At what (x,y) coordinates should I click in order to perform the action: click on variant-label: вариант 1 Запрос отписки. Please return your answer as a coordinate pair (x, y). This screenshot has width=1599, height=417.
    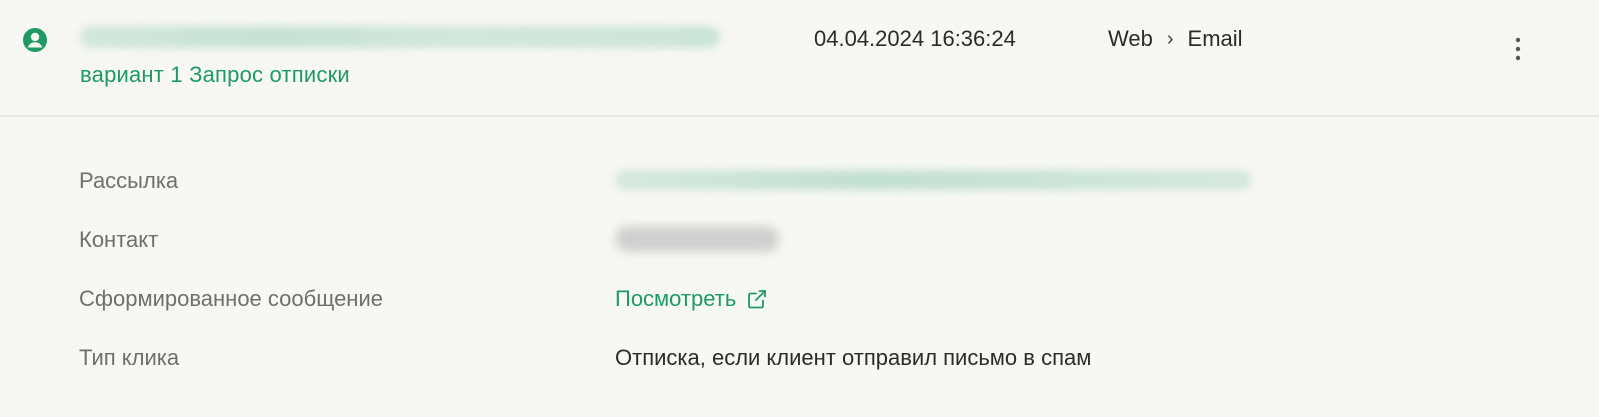
    Looking at the image, I should click on (215, 74).